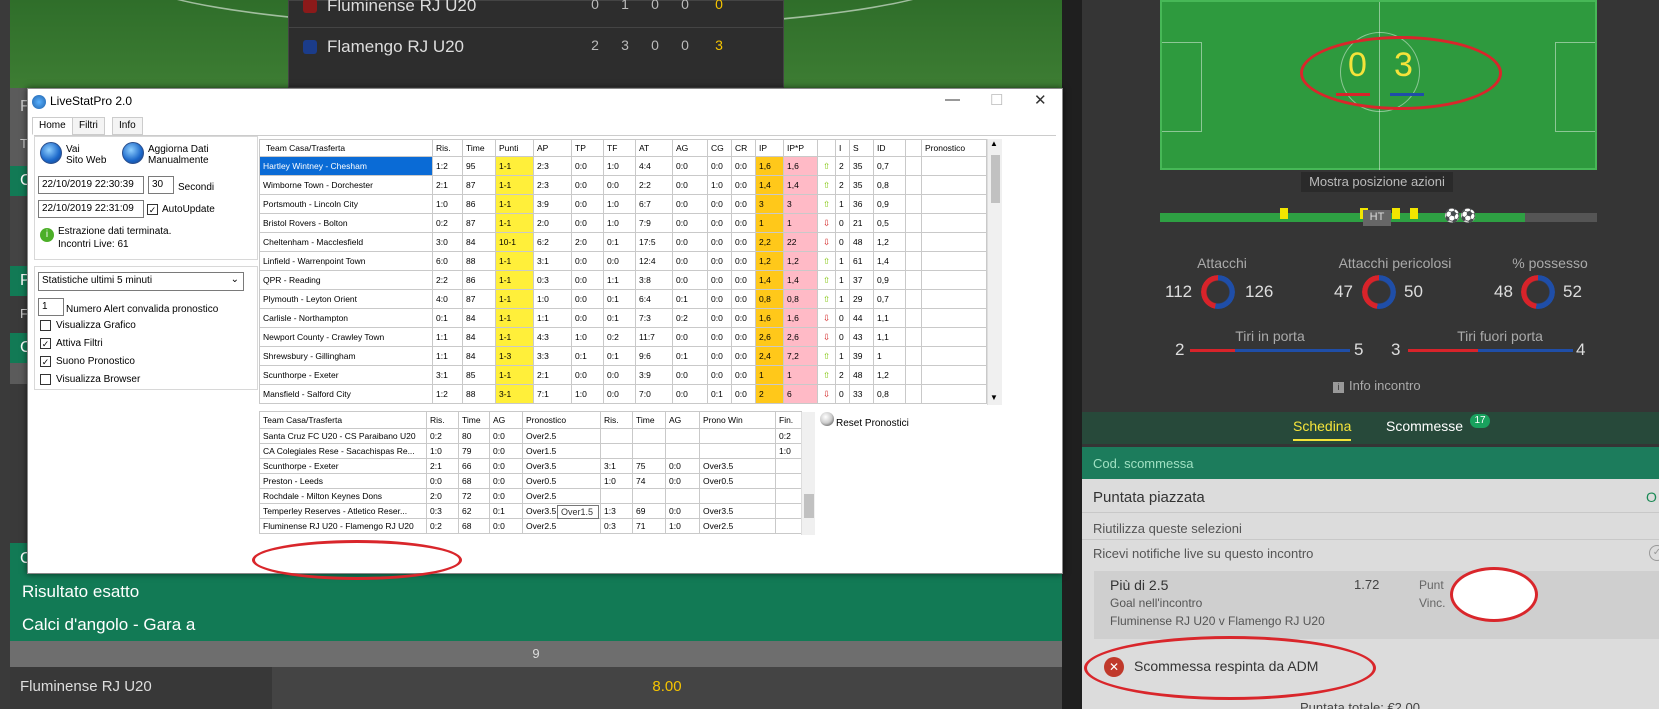 The height and width of the screenshot is (709, 1659). I want to click on odd-button: 8.00, so click(667, 688).